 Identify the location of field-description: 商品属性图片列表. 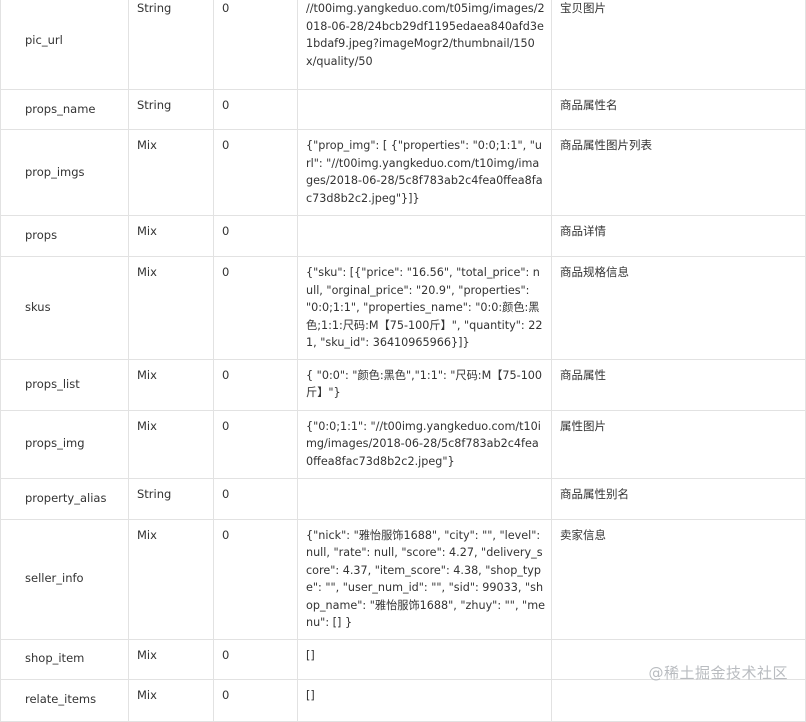
(678, 172).